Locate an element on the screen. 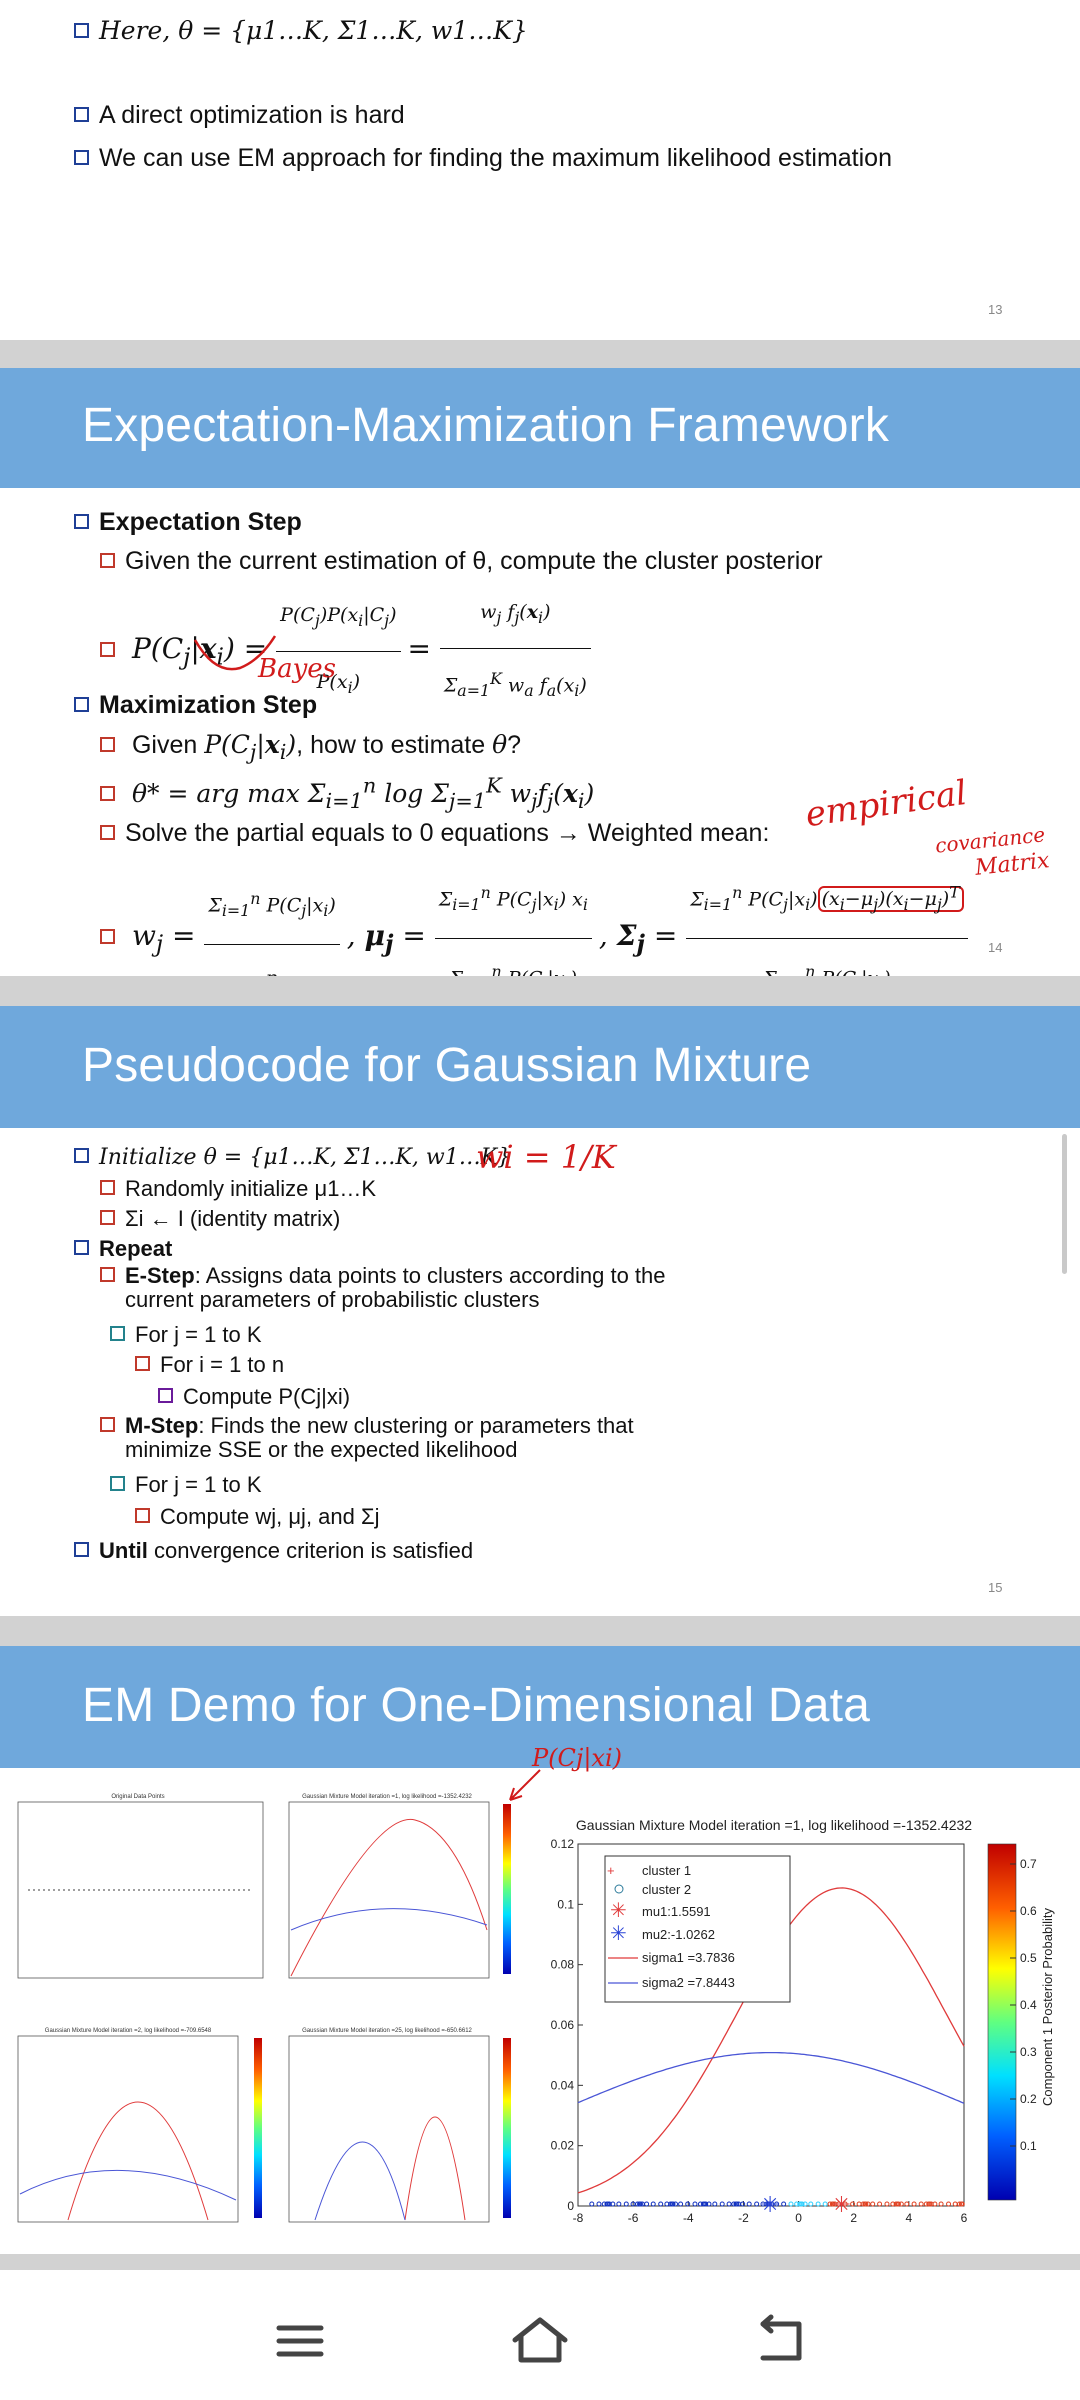 This screenshot has width=1080, height=2400. x-tick-label: 6 is located at coordinates (964, 2218).